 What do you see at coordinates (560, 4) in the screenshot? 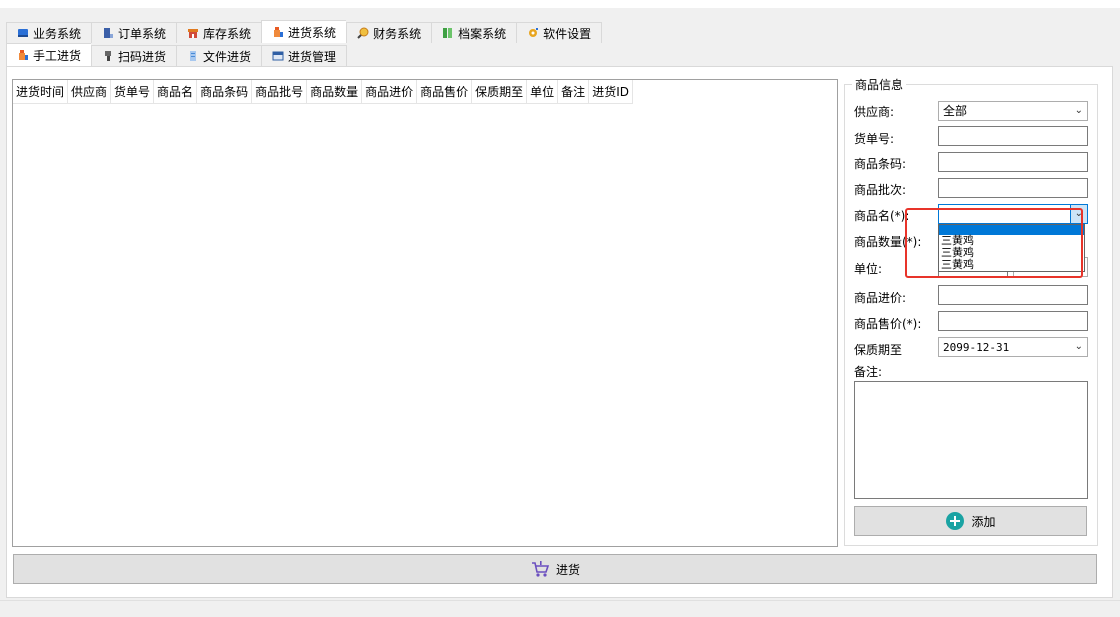
I see `window-top-strip` at bounding box center [560, 4].